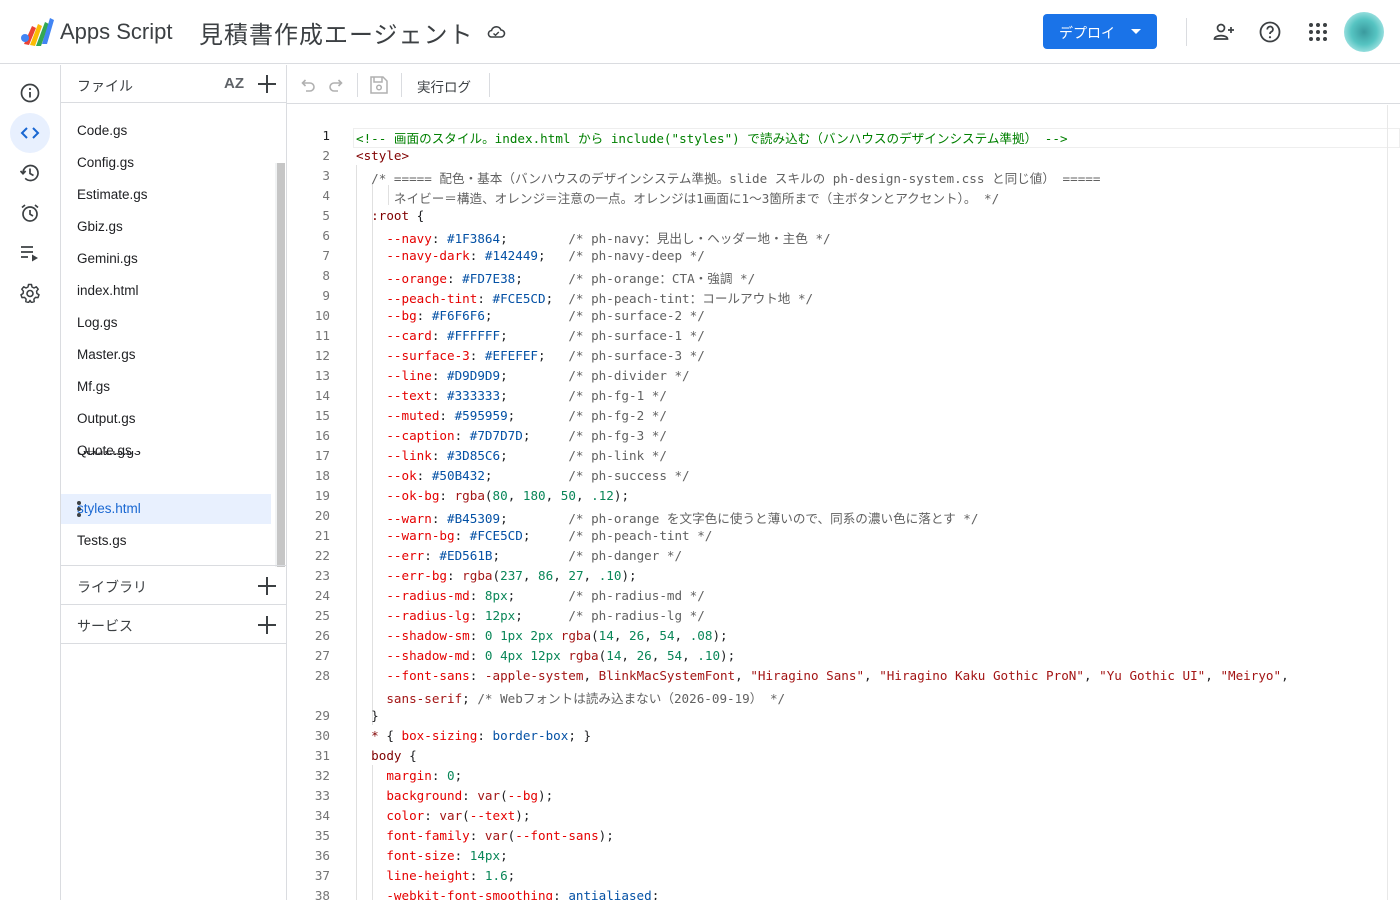  I want to click on execution-log-button: 実行ログ, so click(444, 86).